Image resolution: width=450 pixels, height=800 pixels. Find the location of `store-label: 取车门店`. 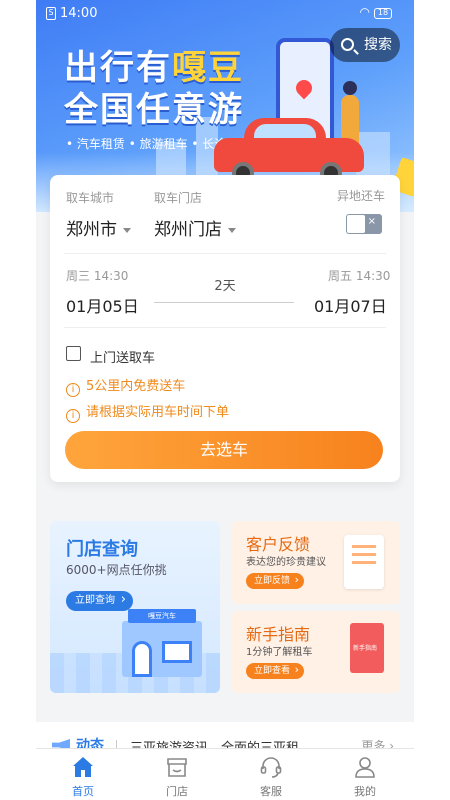

store-label: 取车门店 is located at coordinates (178, 198).